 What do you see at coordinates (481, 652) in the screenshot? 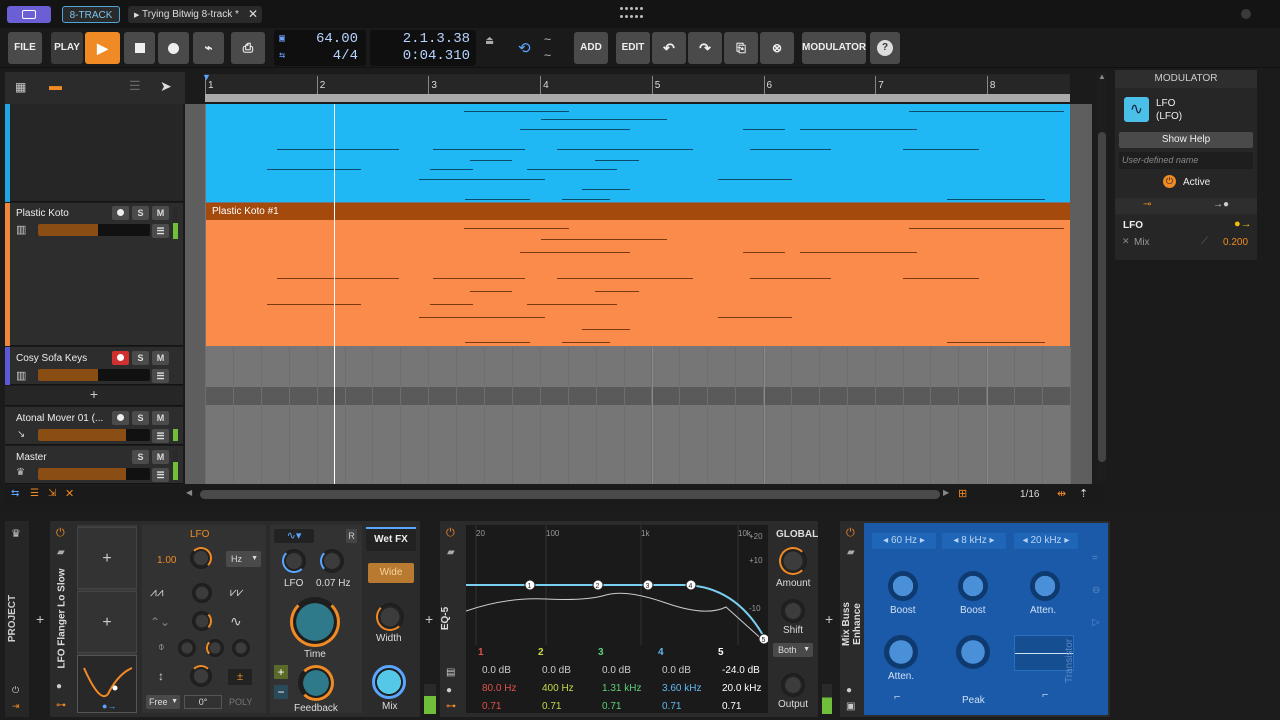
I see `band-number: 1` at bounding box center [481, 652].